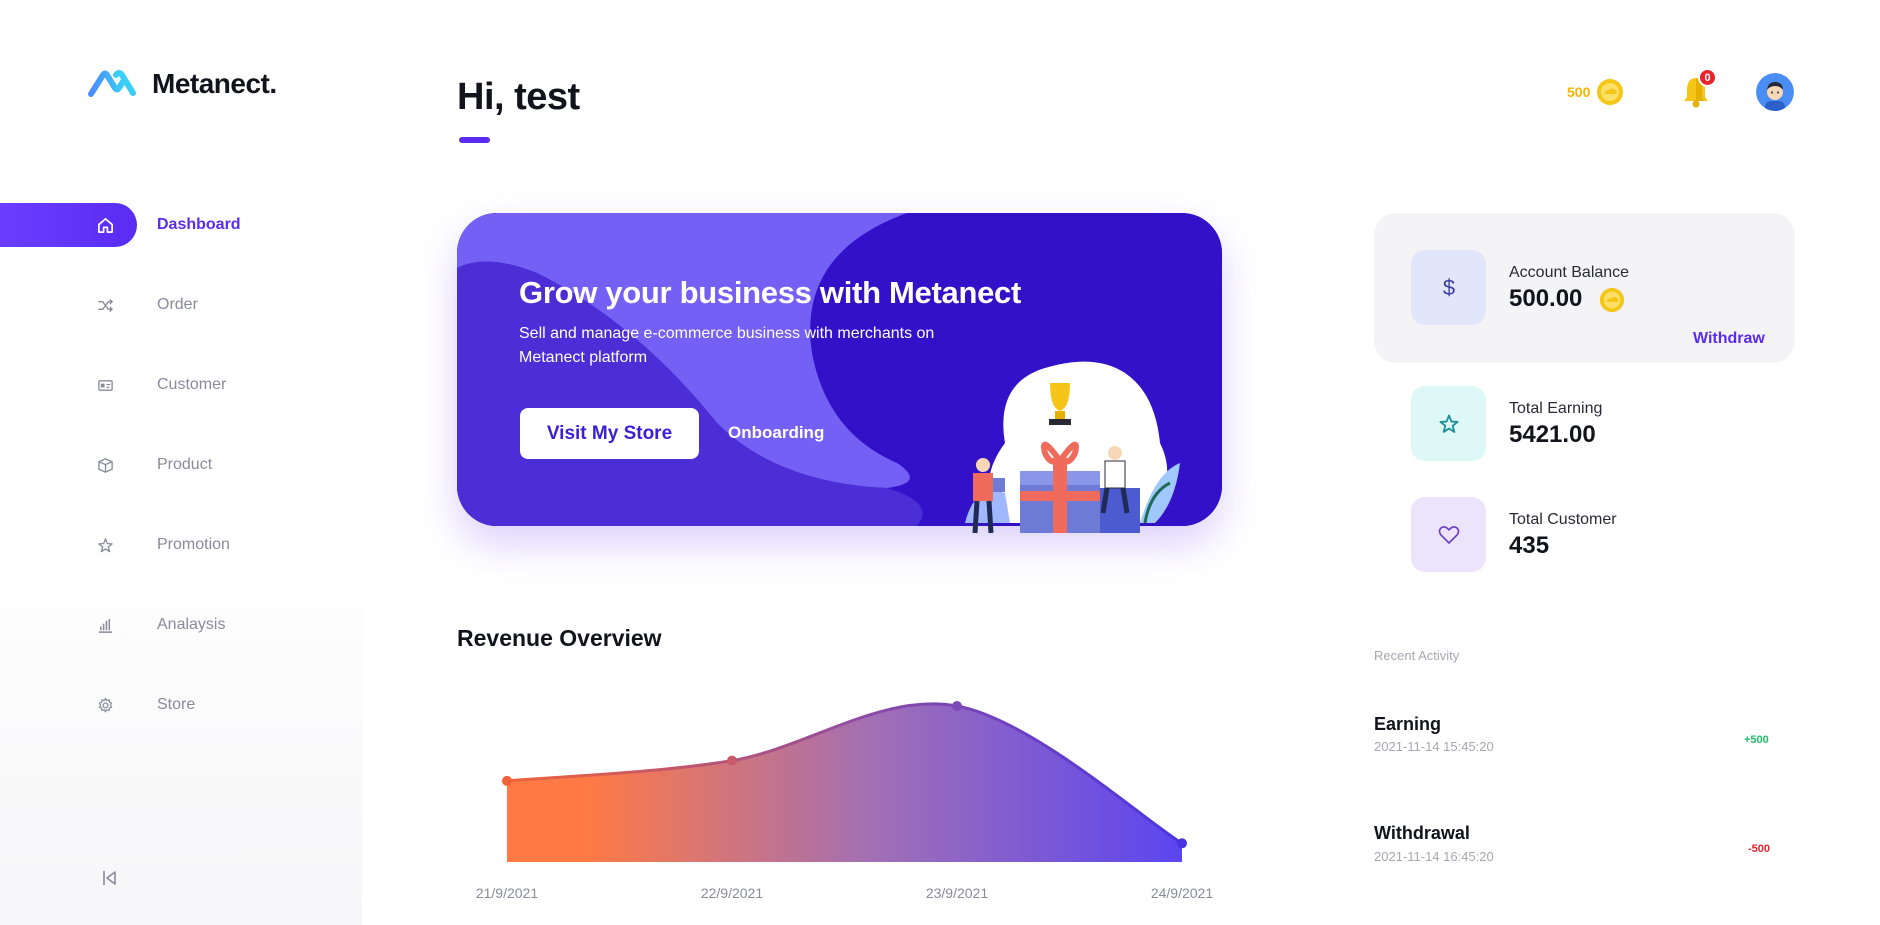  What do you see at coordinates (1417, 655) in the screenshot?
I see `recent-activity-title: Recent Activity` at bounding box center [1417, 655].